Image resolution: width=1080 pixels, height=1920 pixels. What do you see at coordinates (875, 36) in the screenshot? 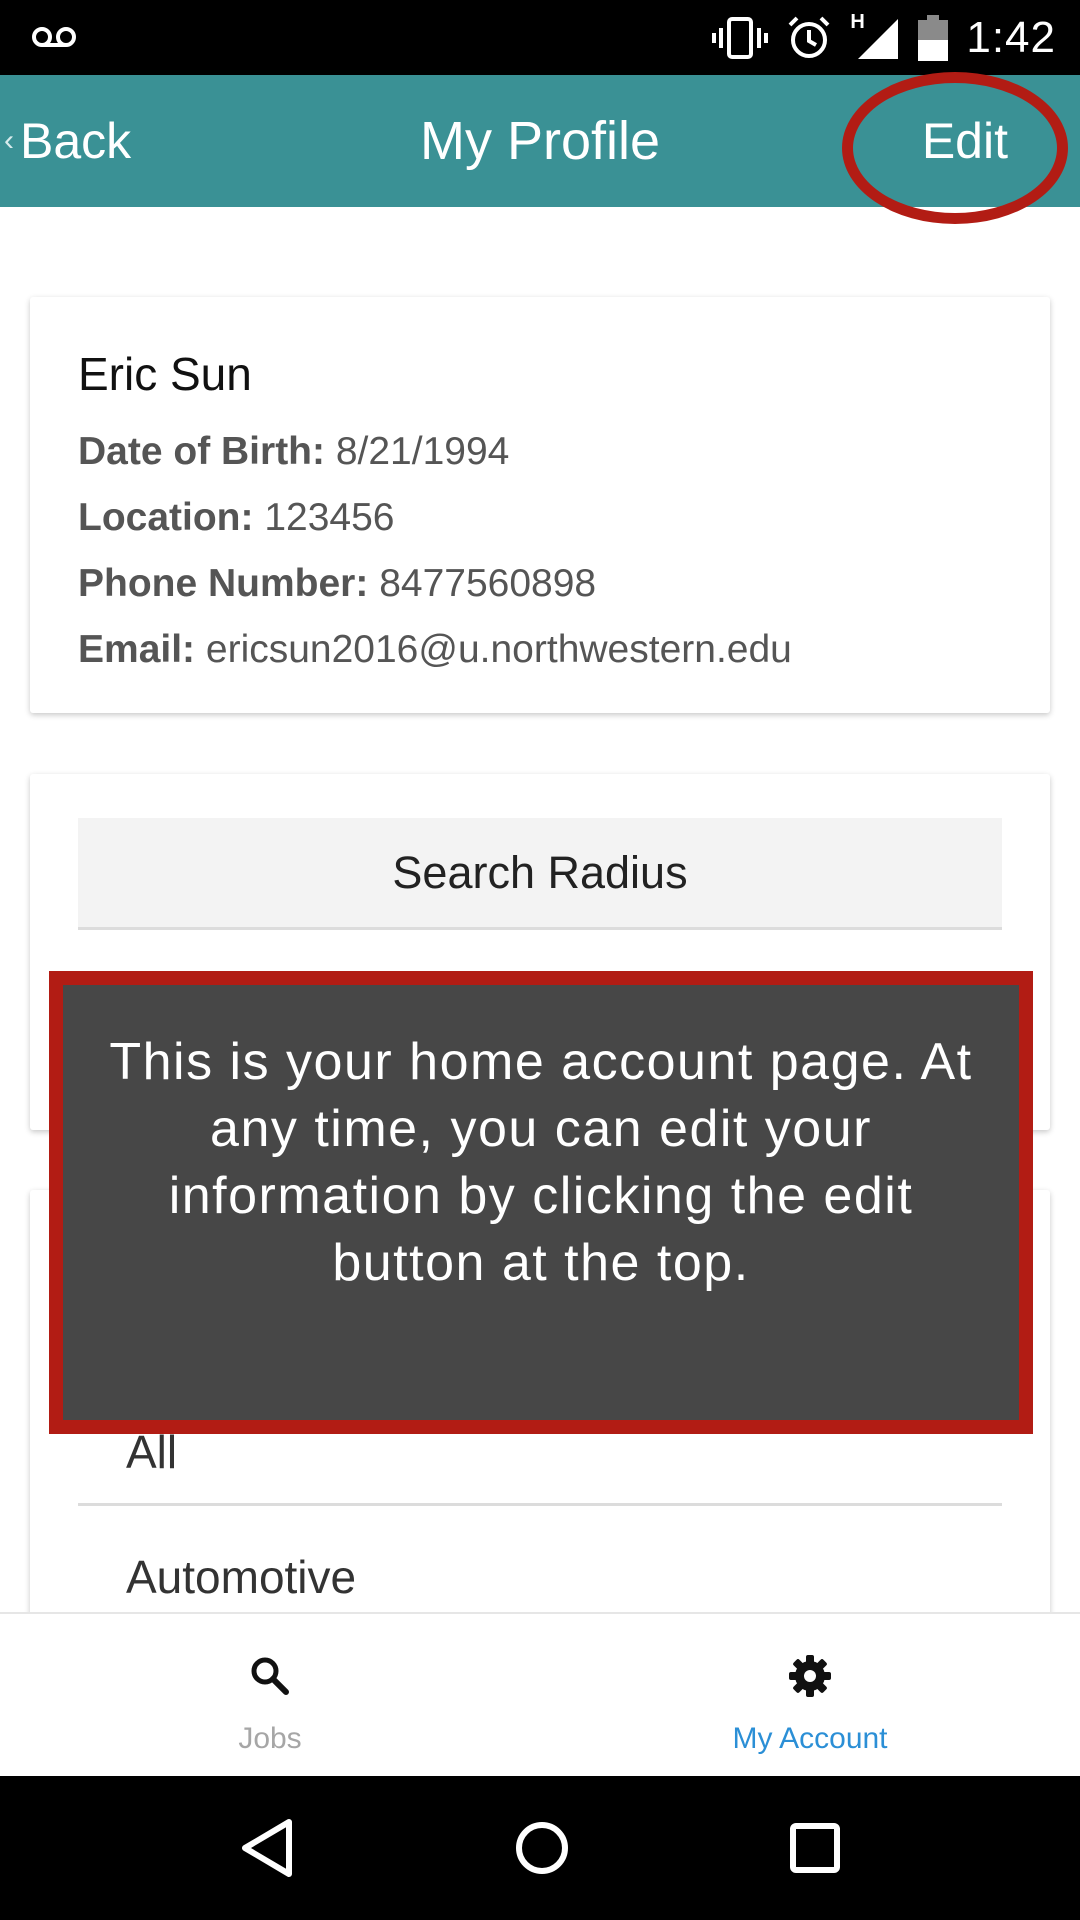
I see `signal-icon: H` at bounding box center [875, 36].